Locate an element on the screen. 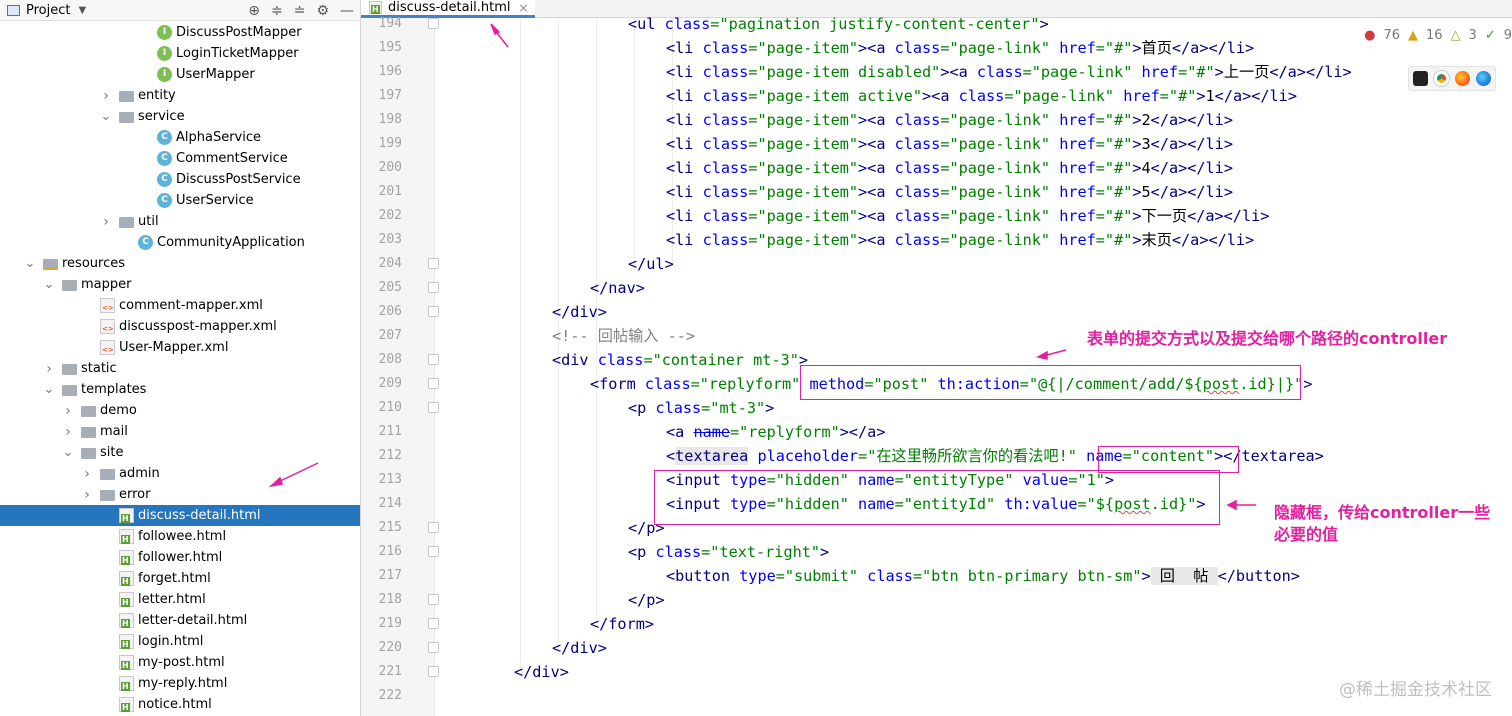  tree-item: my-post.html is located at coordinates (180, 662).